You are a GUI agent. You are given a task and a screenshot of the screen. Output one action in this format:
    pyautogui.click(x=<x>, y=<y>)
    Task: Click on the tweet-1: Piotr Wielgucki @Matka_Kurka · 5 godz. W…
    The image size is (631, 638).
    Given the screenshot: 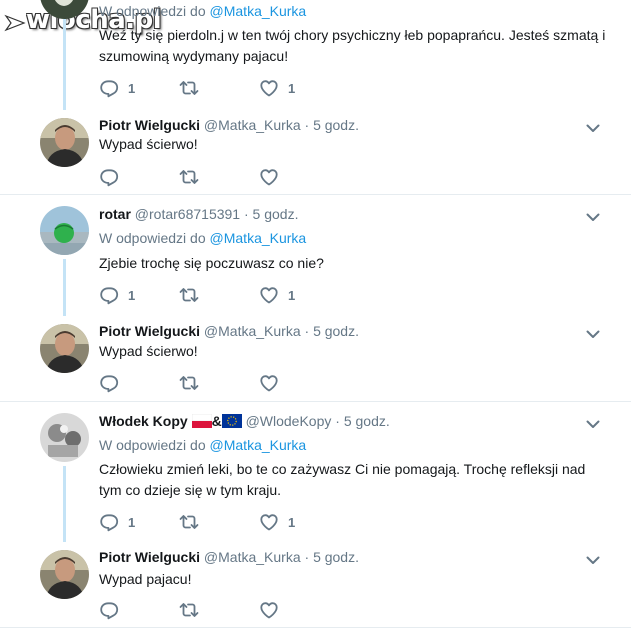 What is the action you would take?
    pyautogui.click(x=315, y=152)
    